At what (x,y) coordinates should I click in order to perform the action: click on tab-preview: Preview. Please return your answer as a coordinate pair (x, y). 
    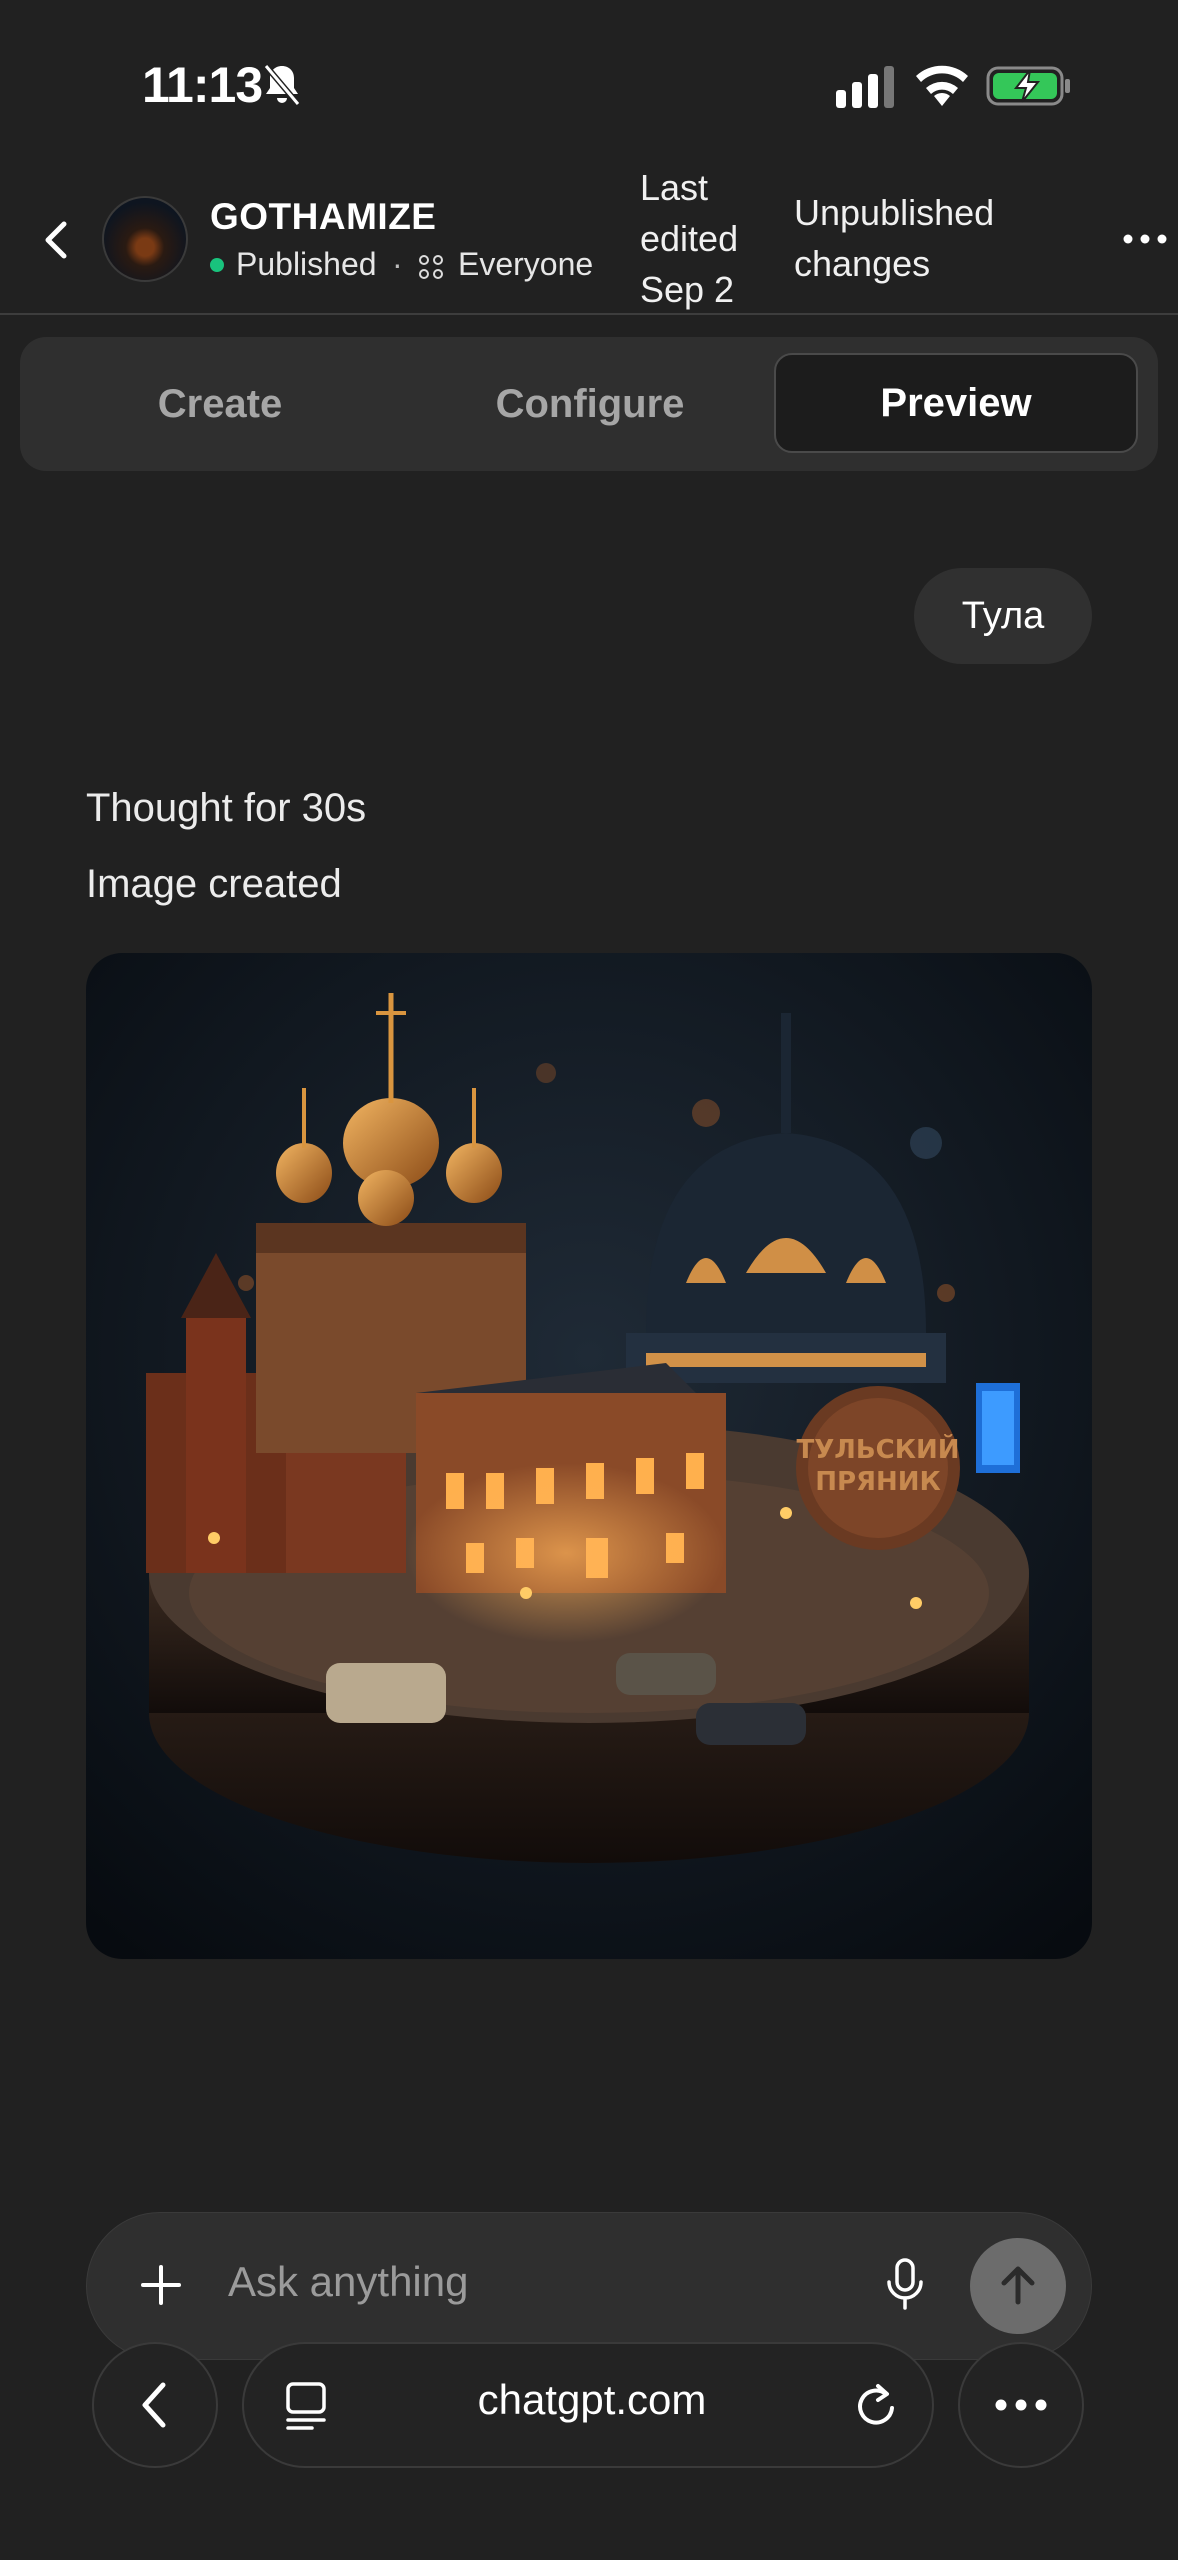
    Looking at the image, I should click on (956, 403).